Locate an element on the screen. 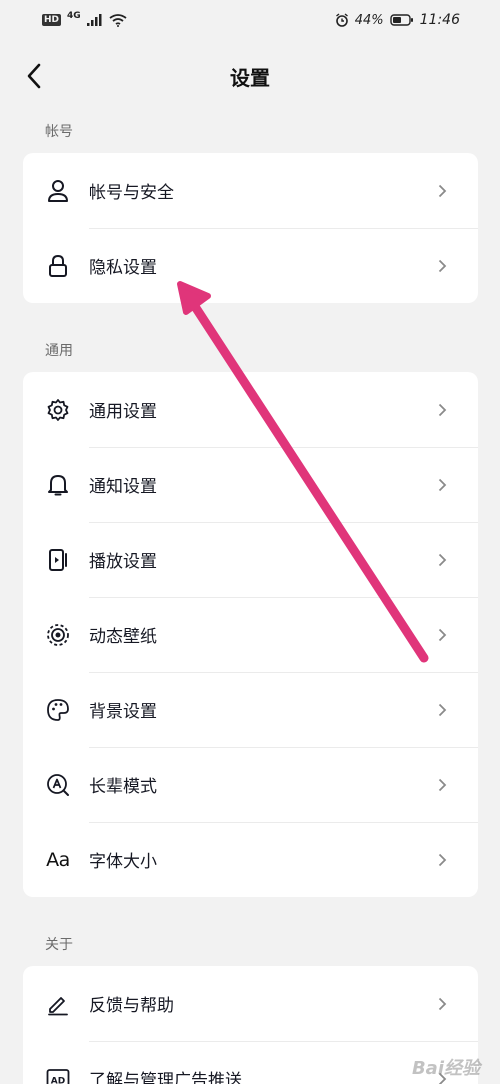  settings-item-background: 背景设置 is located at coordinates (250, 709).